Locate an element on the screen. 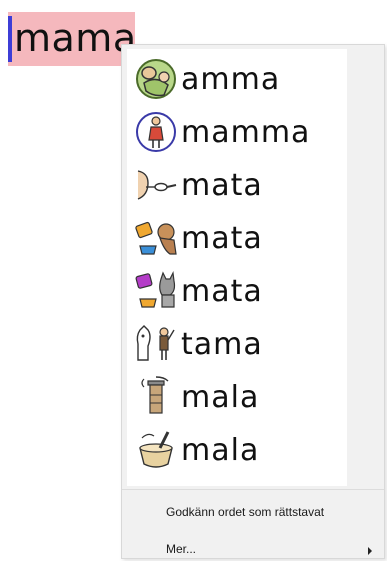  suggestion-word: tama is located at coordinates (222, 344).